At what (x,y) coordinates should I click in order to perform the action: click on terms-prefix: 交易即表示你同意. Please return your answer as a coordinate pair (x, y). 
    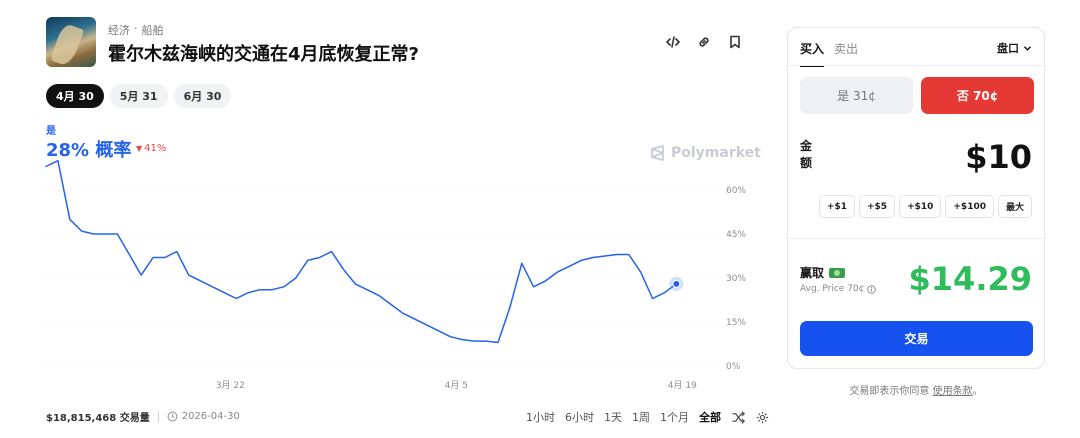
    Looking at the image, I should click on (889, 391).